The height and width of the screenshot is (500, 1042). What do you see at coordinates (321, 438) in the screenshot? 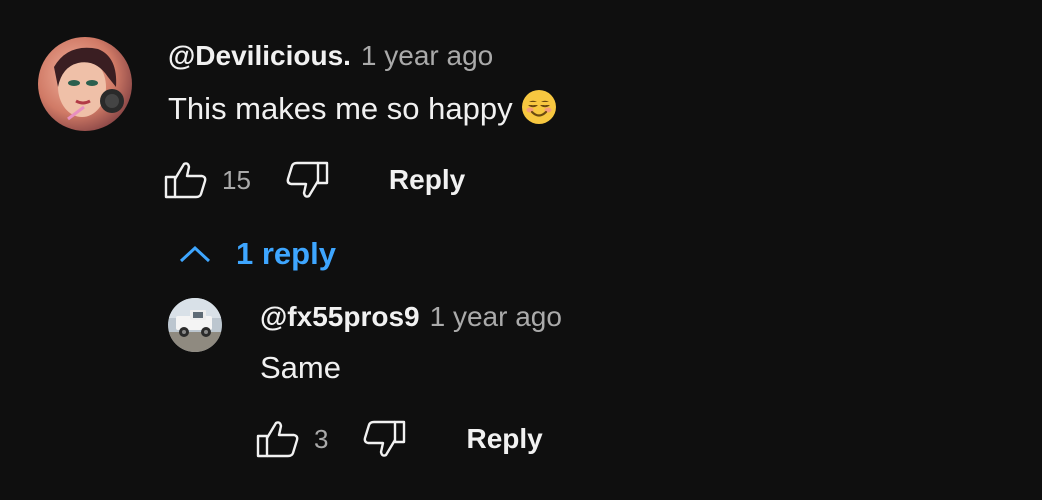
I see `like-count: 3` at bounding box center [321, 438].